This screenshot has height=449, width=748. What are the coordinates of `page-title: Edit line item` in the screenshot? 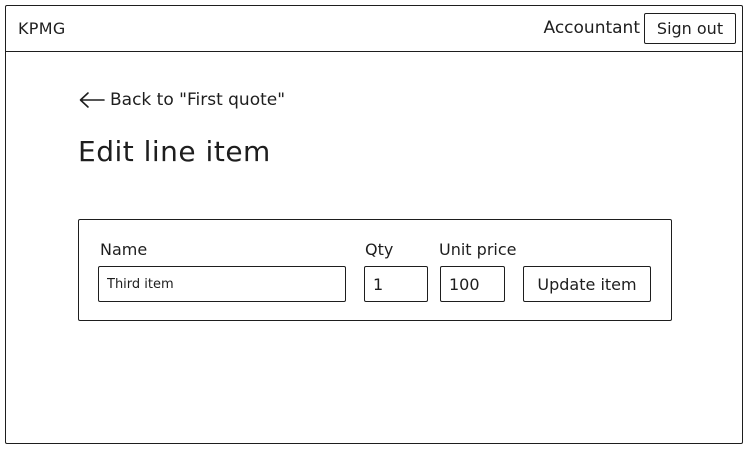 It's located at (174, 151).